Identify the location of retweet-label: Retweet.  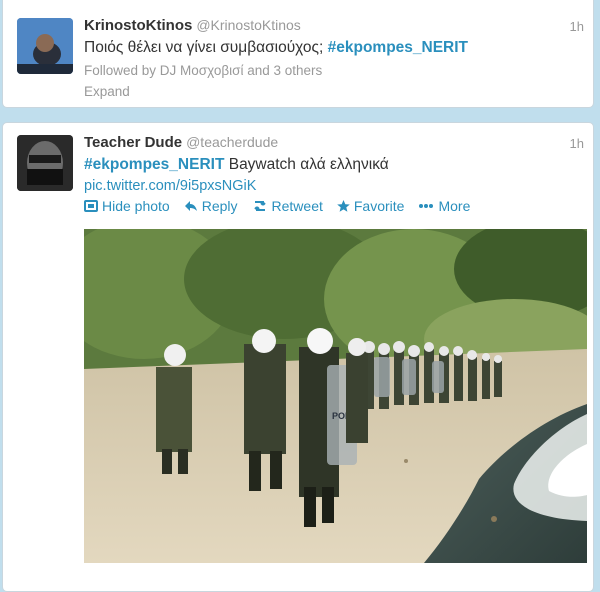
(297, 206).